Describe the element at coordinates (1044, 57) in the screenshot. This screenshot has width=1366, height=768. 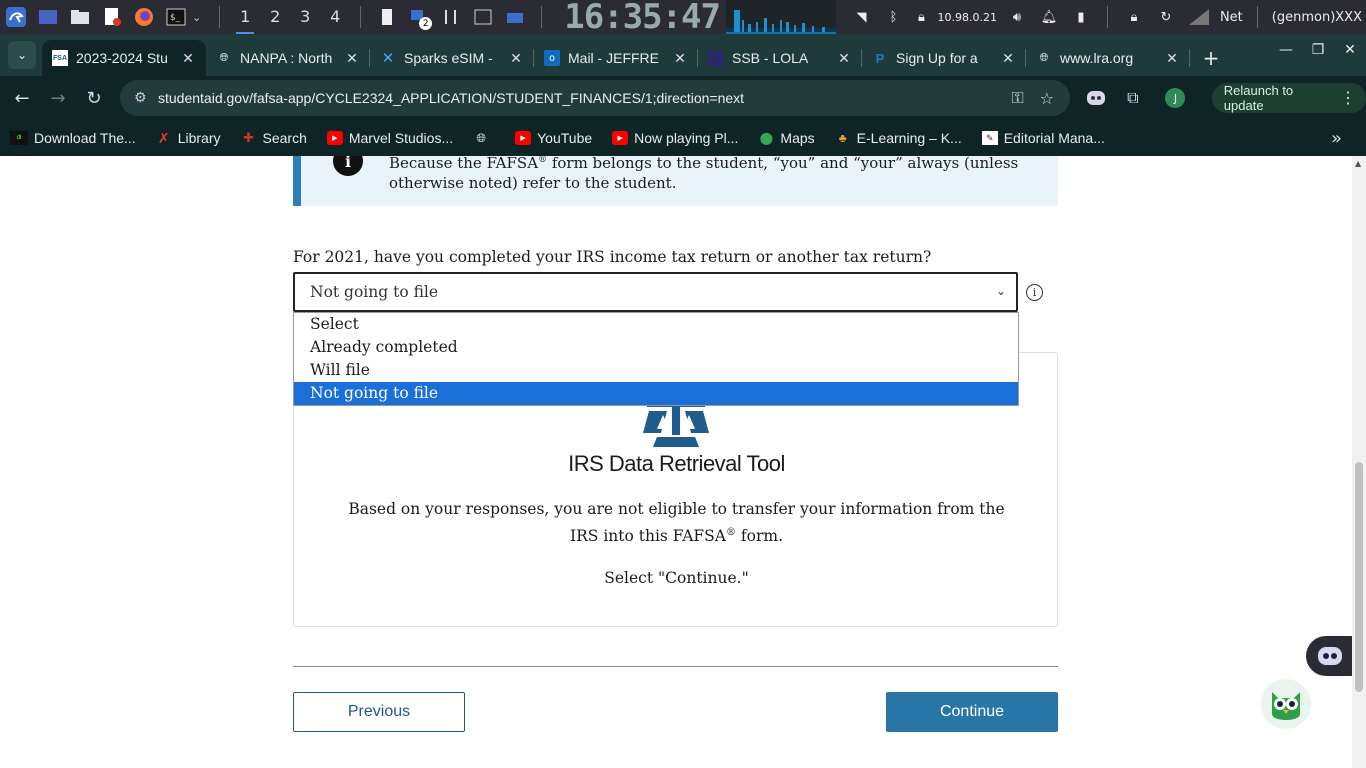
I see `globe-icon: 🌐︎` at that location.